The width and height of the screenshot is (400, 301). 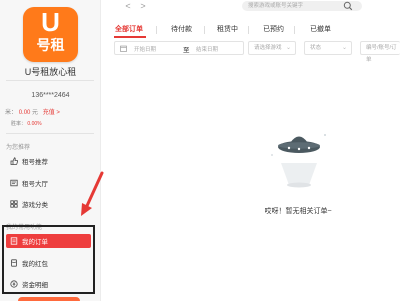 I want to click on sidebar-item-my-orders: 我的订单, so click(x=48, y=241).